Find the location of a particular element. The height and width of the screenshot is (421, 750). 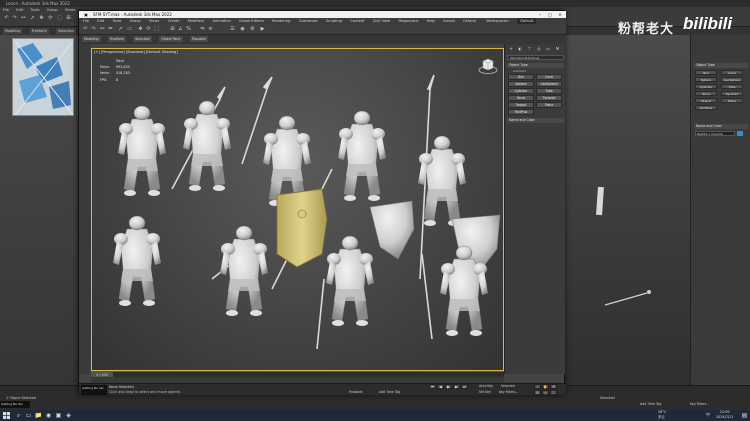

bg-pyramid-button: Pyramid is located at coordinates (732, 93).